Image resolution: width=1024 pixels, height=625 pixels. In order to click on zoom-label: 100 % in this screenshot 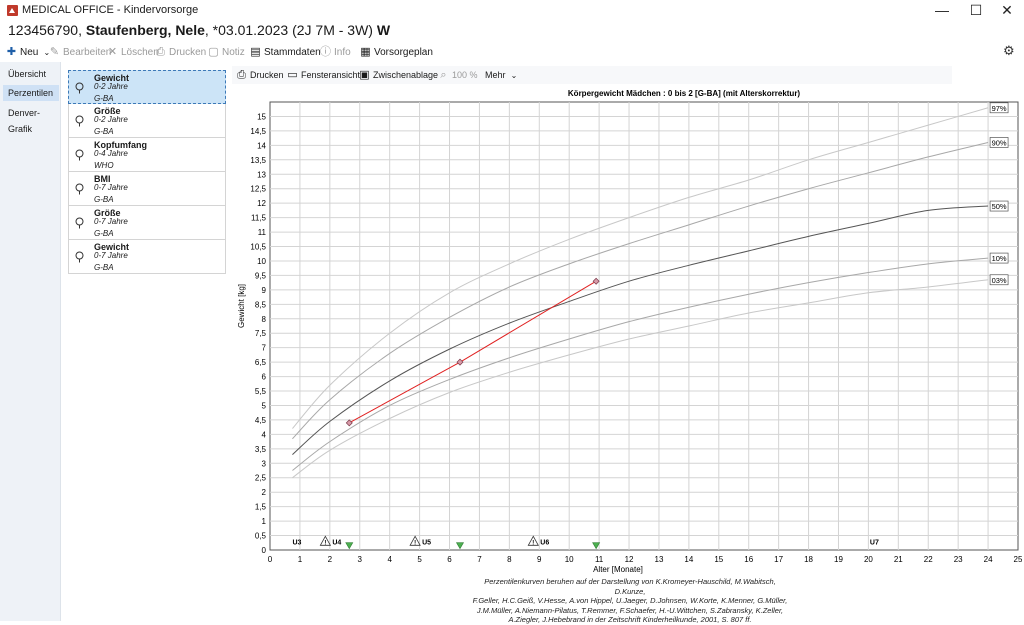, I will do `click(465, 75)`.